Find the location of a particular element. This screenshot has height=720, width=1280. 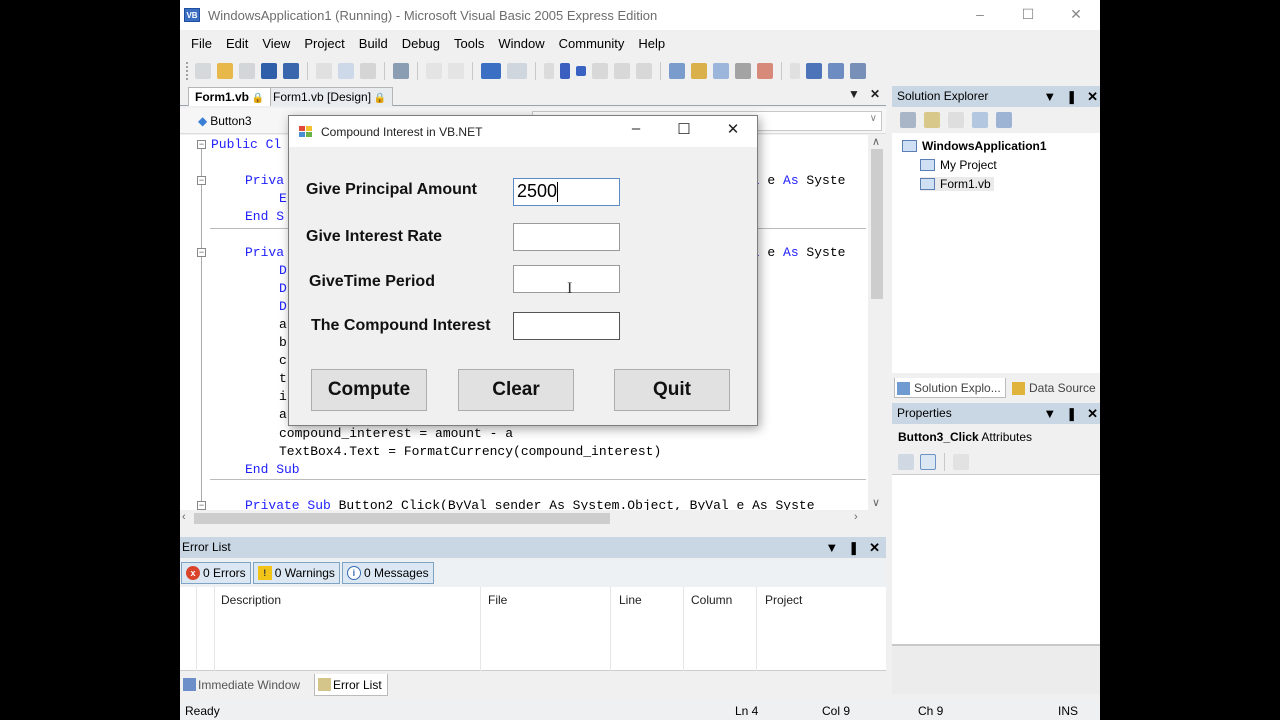

new-project-icon is located at coordinates (203, 71).